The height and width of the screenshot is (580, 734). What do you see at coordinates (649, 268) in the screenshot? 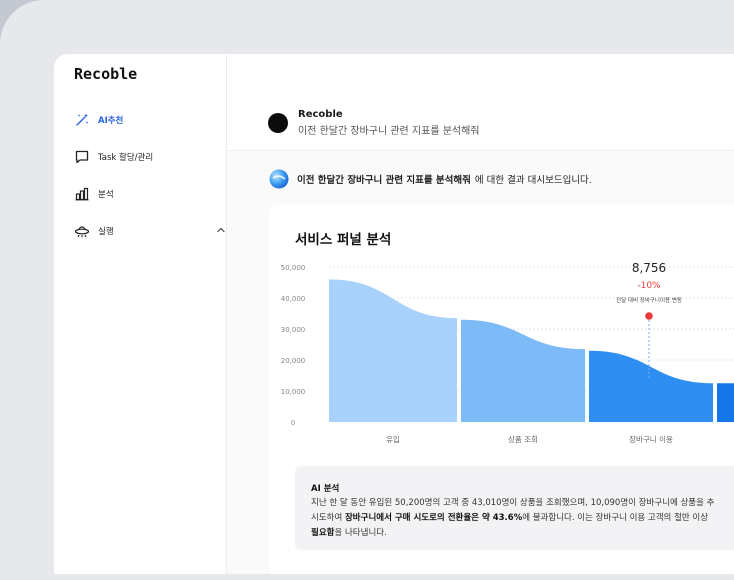
I see `annotation-value: 8,756` at bounding box center [649, 268].